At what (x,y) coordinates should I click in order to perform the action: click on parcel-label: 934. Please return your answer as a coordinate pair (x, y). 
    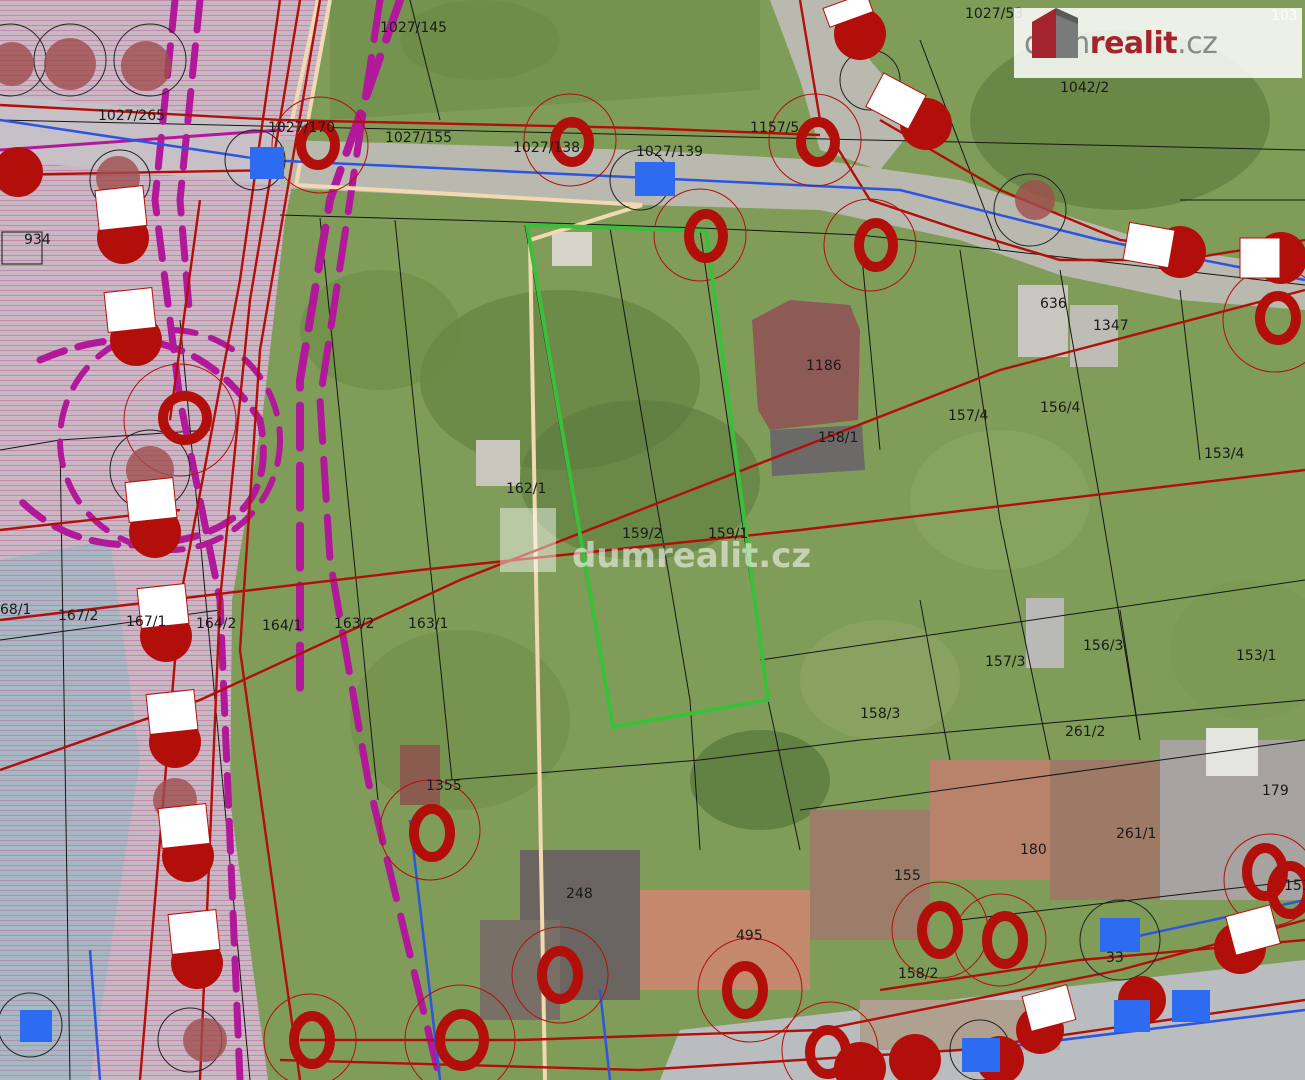
    Looking at the image, I should click on (37, 240).